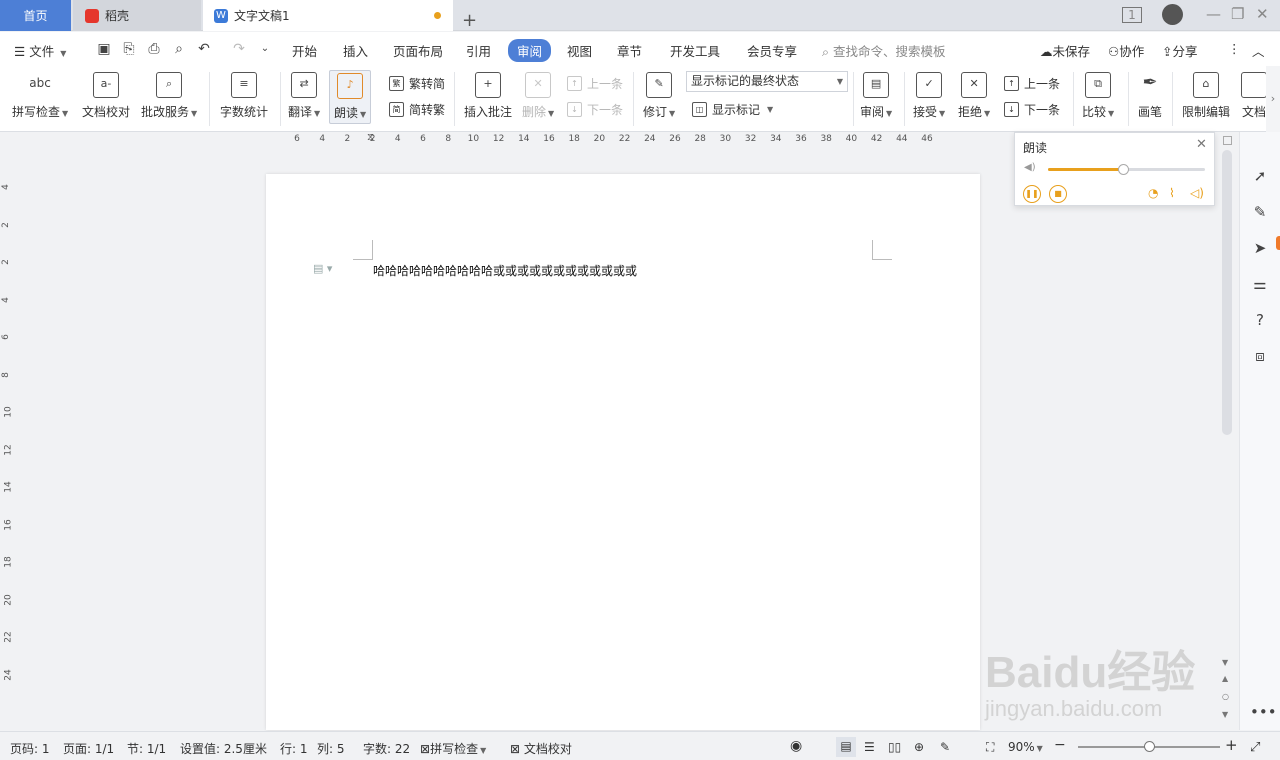  What do you see at coordinates (204, 49) in the screenshot?
I see `undo-icon: ↶` at bounding box center [204, 49].